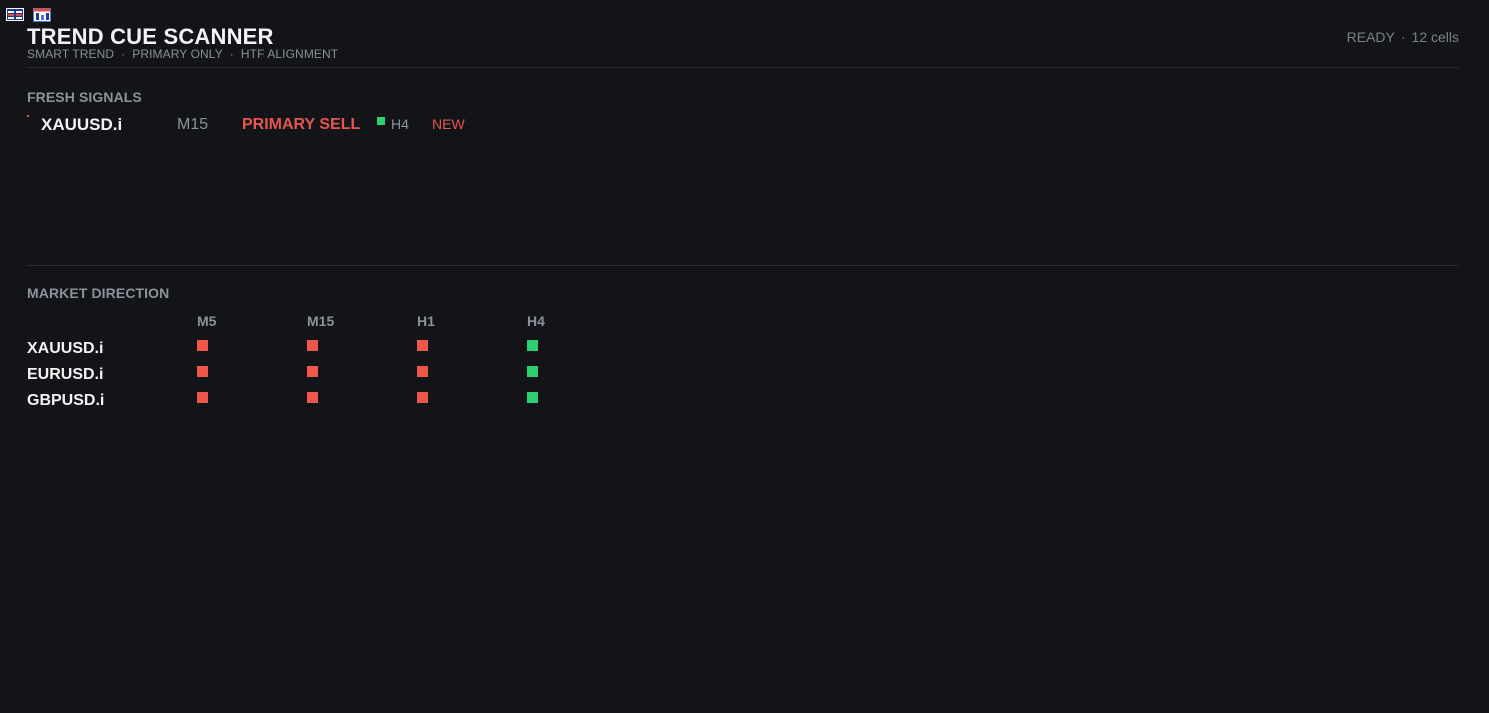 The height and width of the screenshot is (713, 1489). Describe the element at coordinates (536, 321) in the screenshot. I see `grid-header-h4: H4` at that location.